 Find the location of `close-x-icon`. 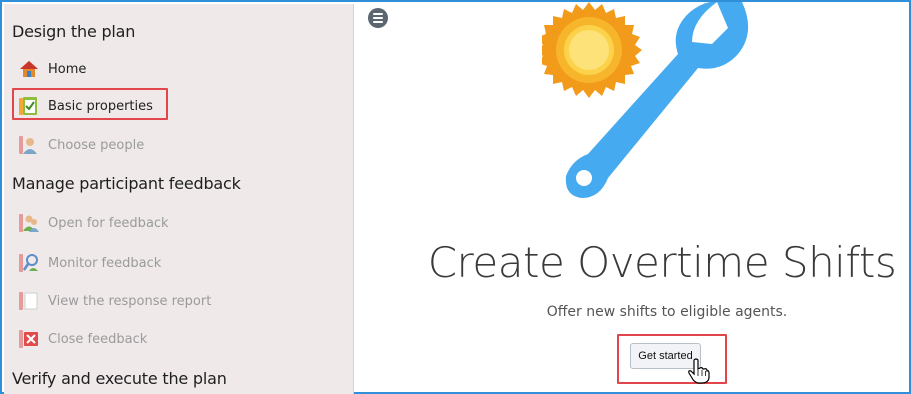

close-x-icon is located at coordinates (29, 339).